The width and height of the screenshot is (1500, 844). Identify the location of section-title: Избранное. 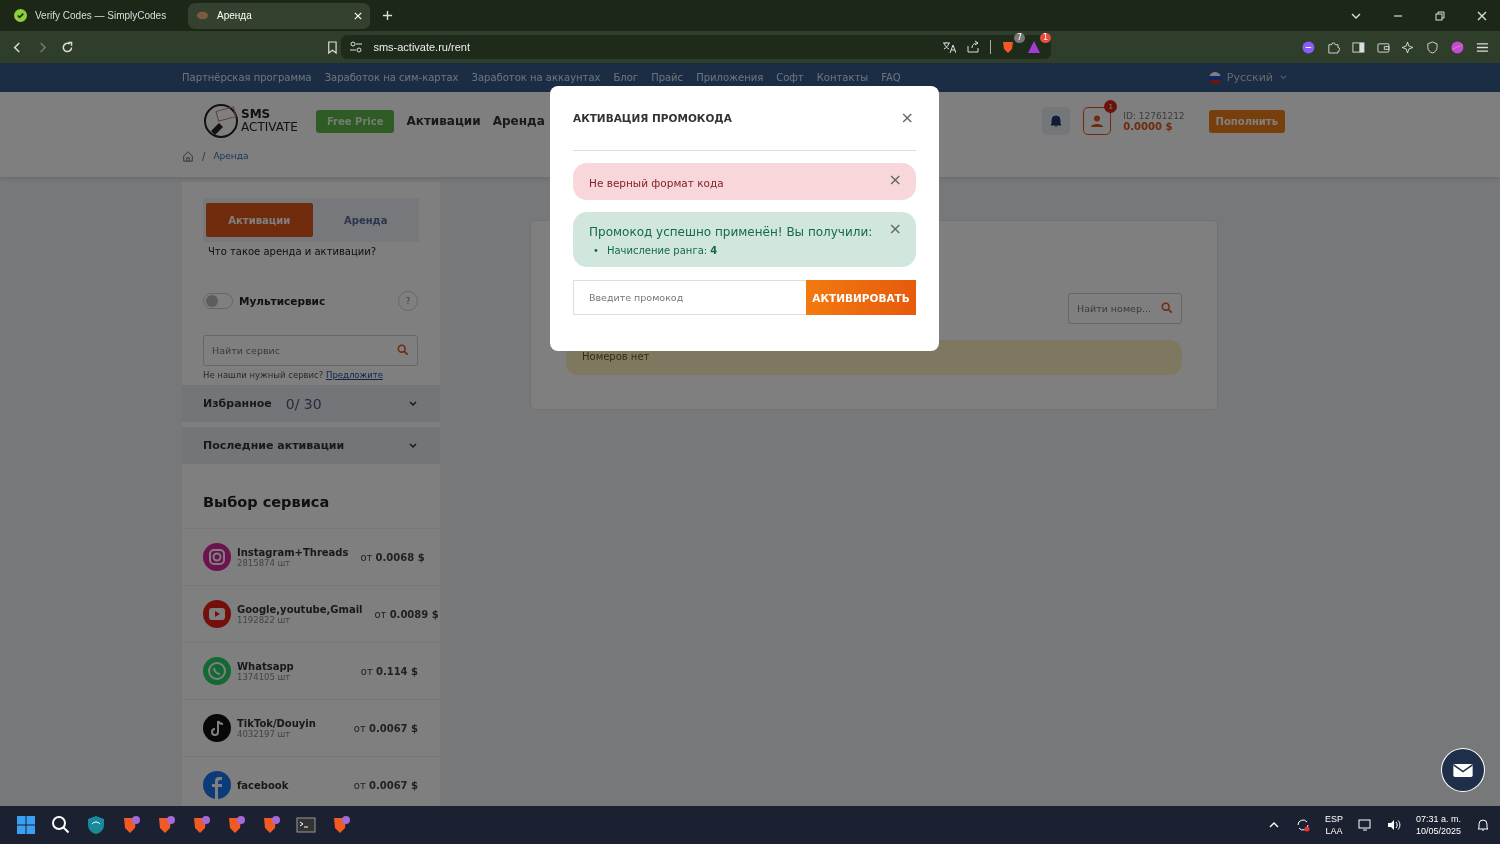
(237, 403).